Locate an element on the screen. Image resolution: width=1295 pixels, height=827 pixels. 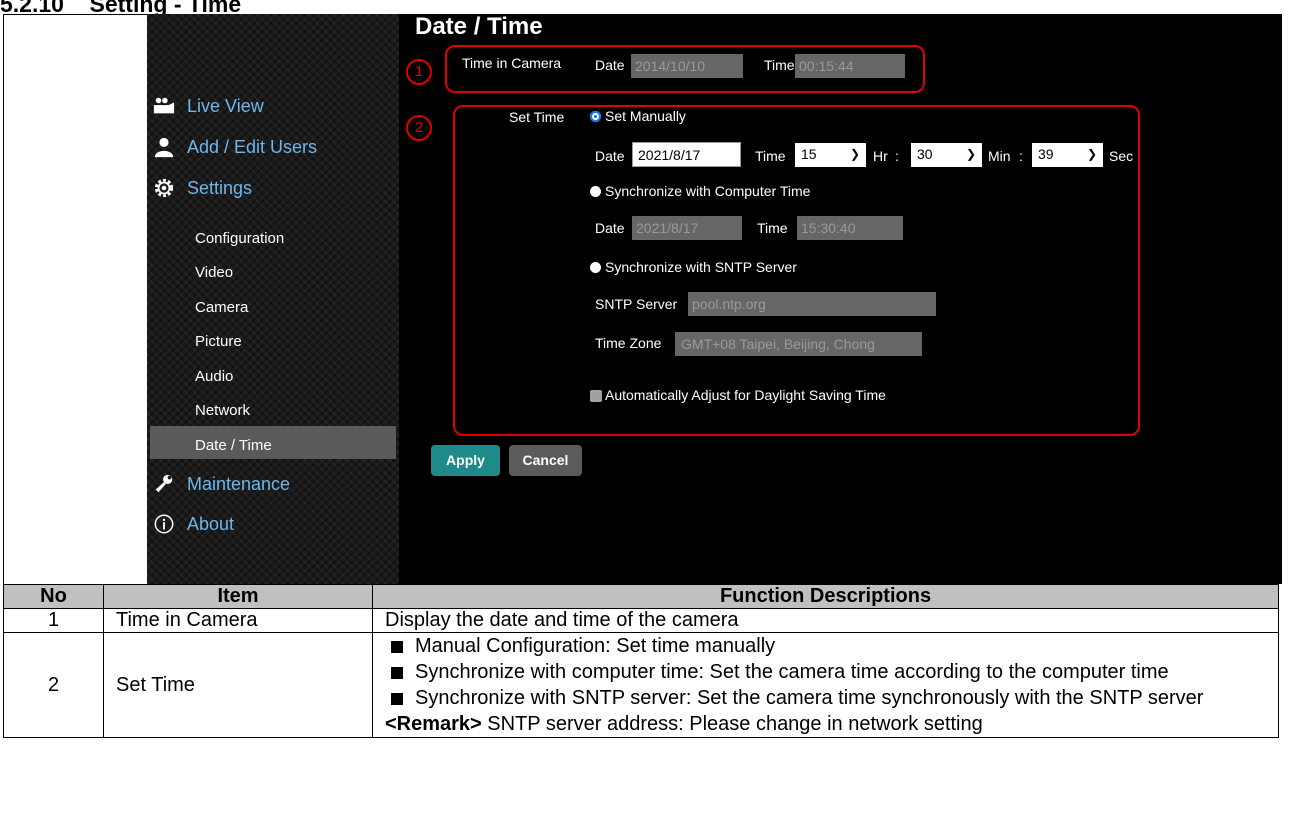
time-in-camera-label: Time in Camera is located at coordinates (512, 63).